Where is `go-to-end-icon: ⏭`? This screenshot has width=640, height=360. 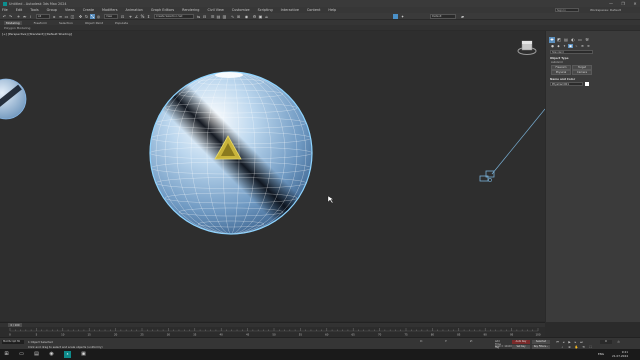 go-to-end-icon: ⏭ is located at coordinates (581, 342).